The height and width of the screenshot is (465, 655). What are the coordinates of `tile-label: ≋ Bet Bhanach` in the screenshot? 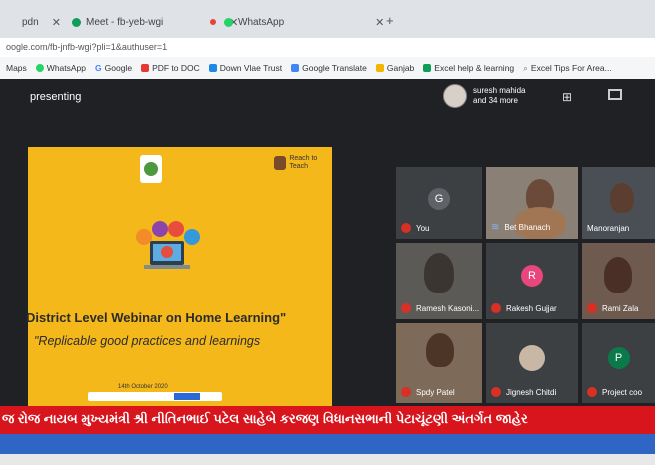 It's located at (520, 227).